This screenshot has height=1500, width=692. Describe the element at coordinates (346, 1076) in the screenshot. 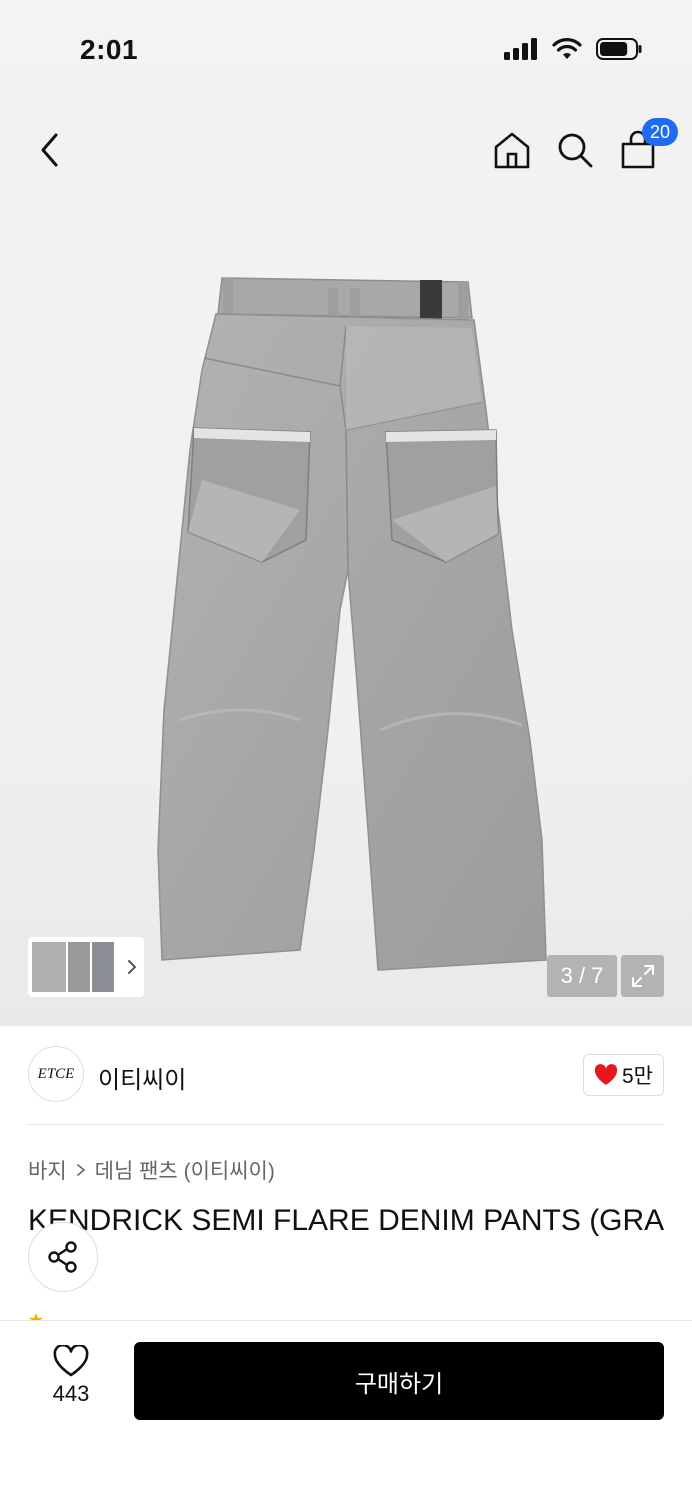

I see `brand-row: ETCE 이티씨이 5만` at that location.